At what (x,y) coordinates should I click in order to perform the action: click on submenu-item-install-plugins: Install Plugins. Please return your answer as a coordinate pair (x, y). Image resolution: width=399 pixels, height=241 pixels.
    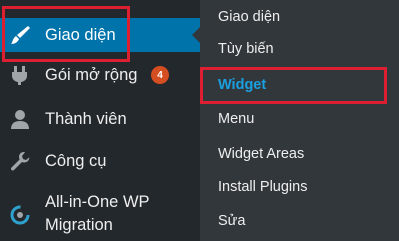
    Looking at the image, I should click on (299, 187).